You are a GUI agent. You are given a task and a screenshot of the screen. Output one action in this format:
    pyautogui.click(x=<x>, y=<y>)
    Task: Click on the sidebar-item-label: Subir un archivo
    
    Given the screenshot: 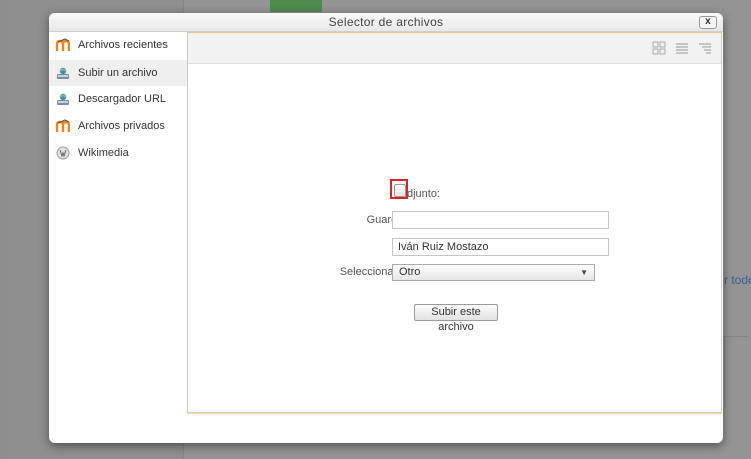 What is the action you would take?
    pyautogui.click(x=118, y=73)
    